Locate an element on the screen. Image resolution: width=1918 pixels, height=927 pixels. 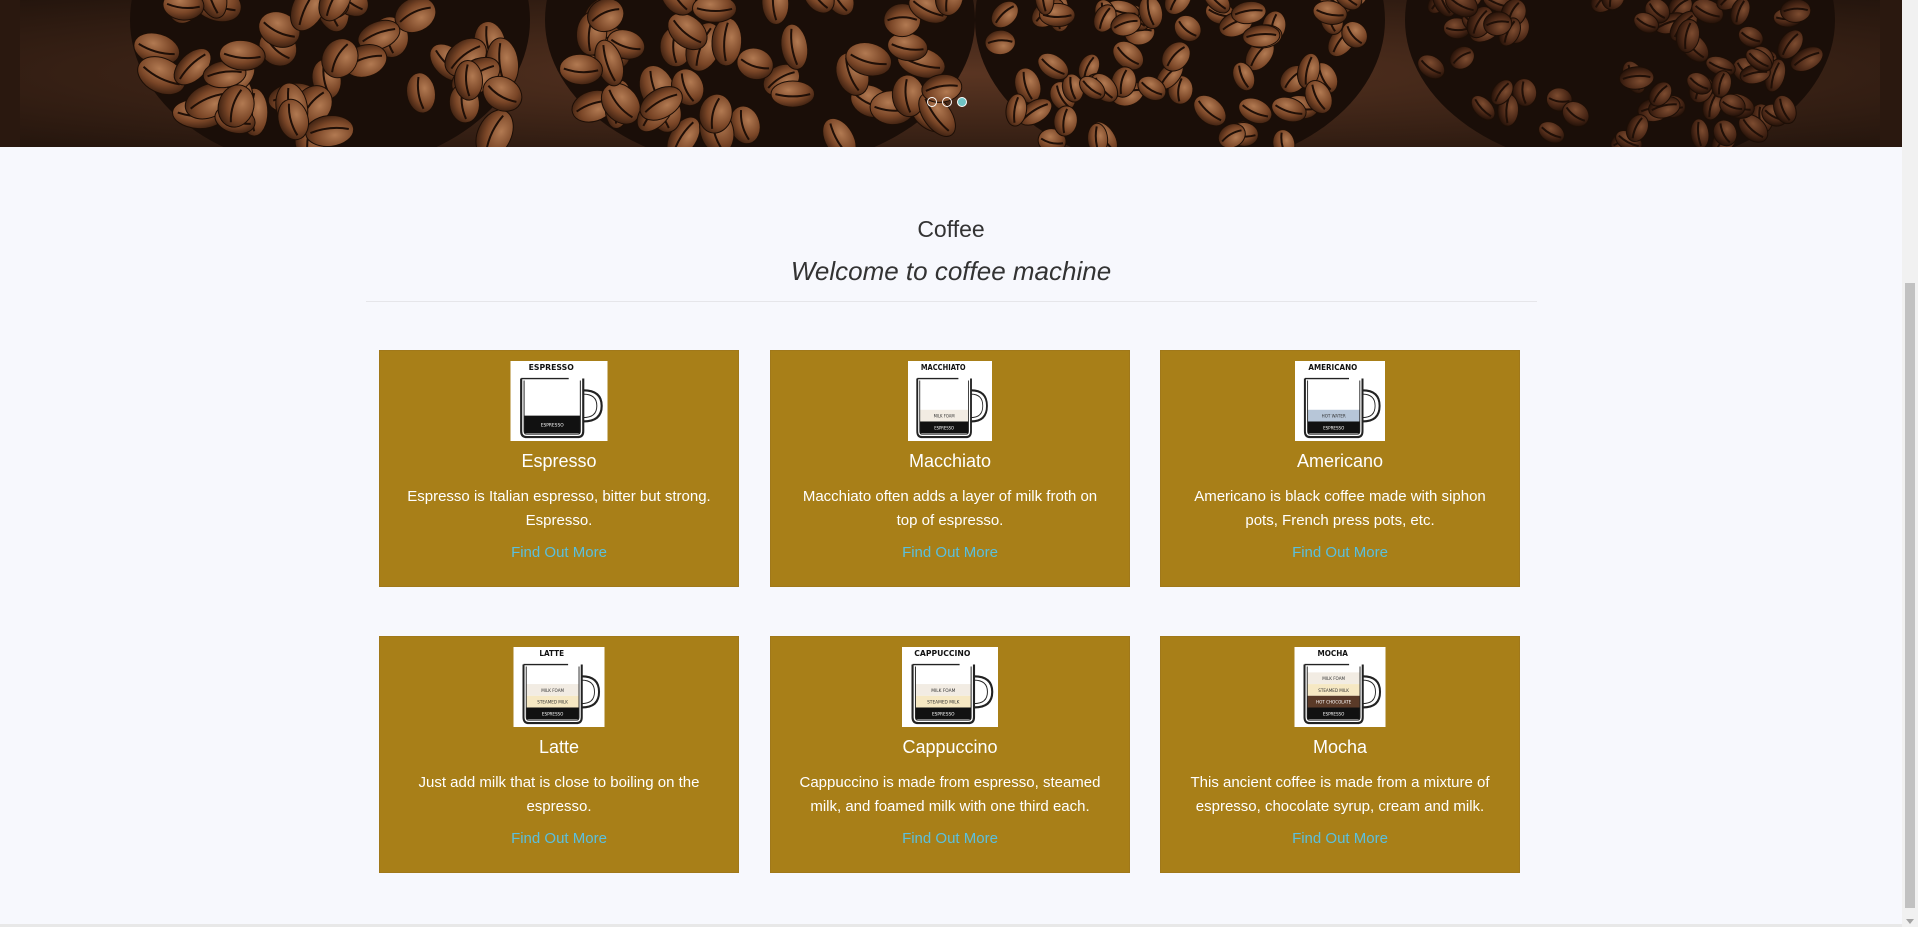
card-title: Macchiato is located at coordinates (950, 461).